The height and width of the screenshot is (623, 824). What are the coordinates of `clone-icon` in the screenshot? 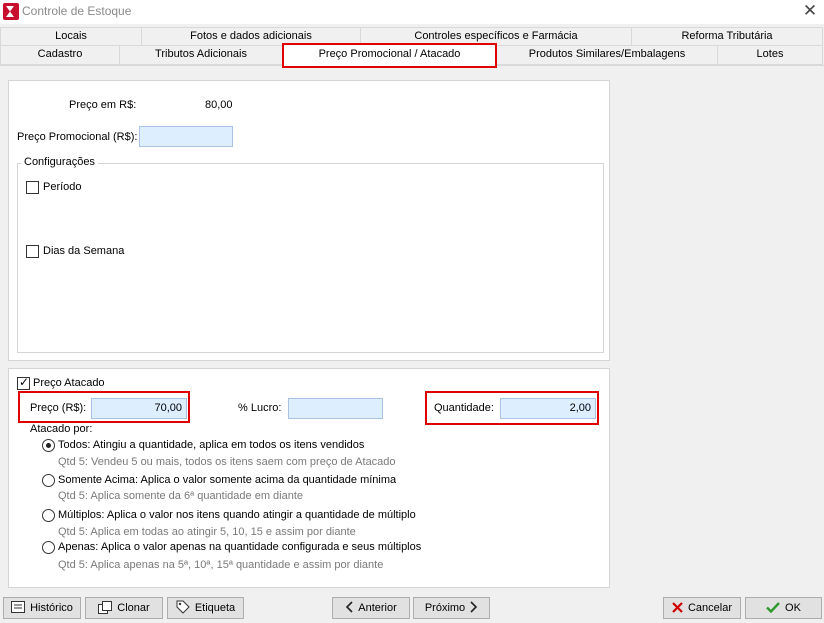 It's located at (105, 608).